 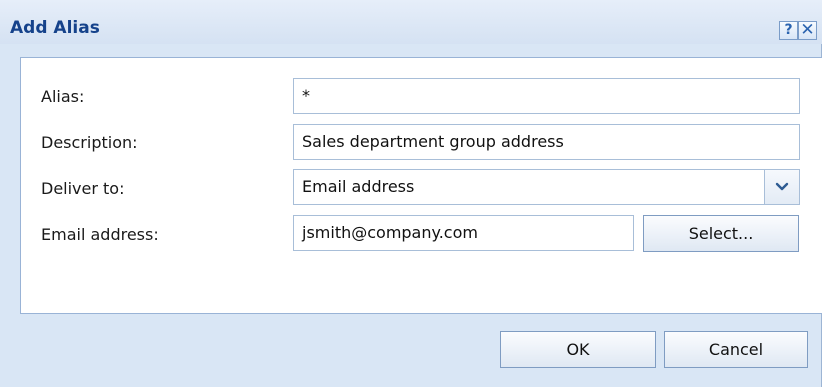 What do you see at coordinates (83, 188) in the screenshot?
I see `deliver-to-label: Deliver to:` at bounding box center [83, 188].